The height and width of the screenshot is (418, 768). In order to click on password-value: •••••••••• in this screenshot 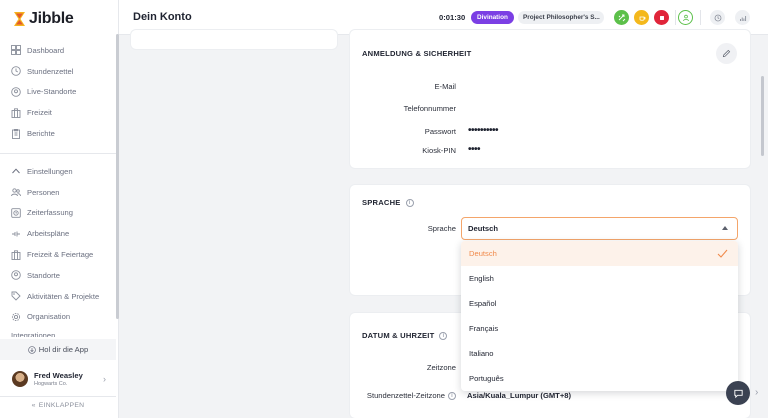, I will do `click(483, 130)`.